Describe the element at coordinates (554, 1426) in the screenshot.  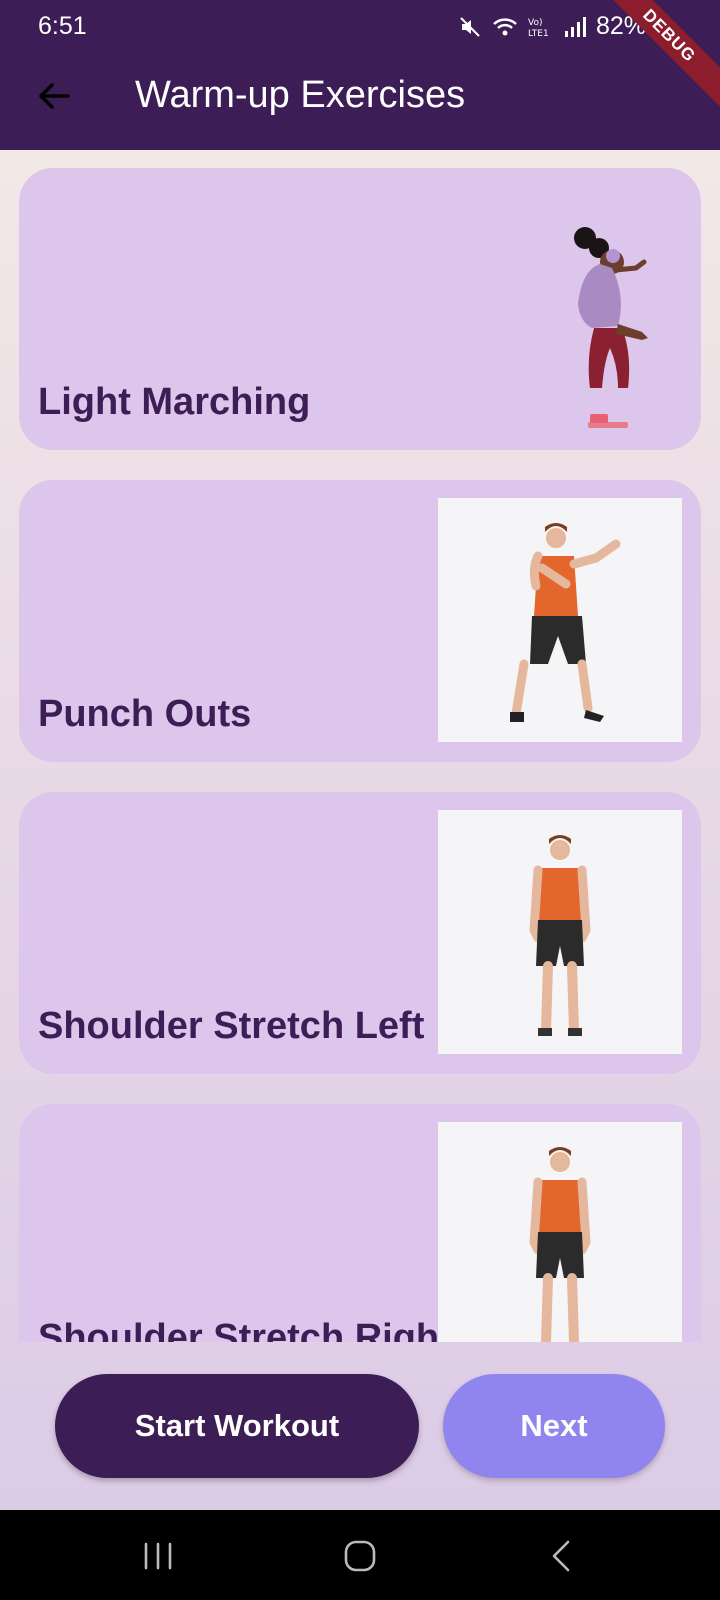
I see `next-button: Next` at that location.